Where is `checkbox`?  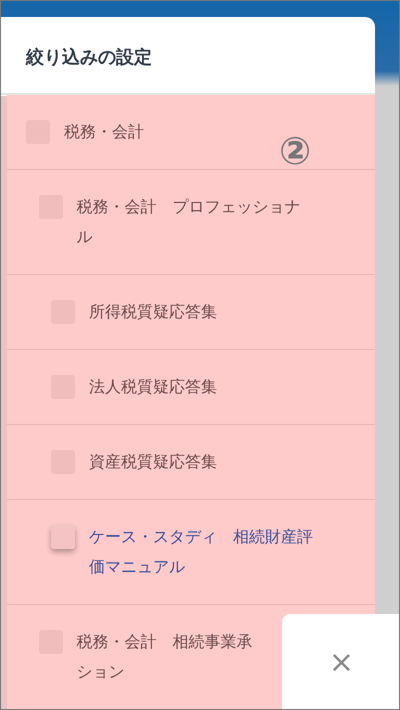
checkbox is located at coordinates (63, 537).